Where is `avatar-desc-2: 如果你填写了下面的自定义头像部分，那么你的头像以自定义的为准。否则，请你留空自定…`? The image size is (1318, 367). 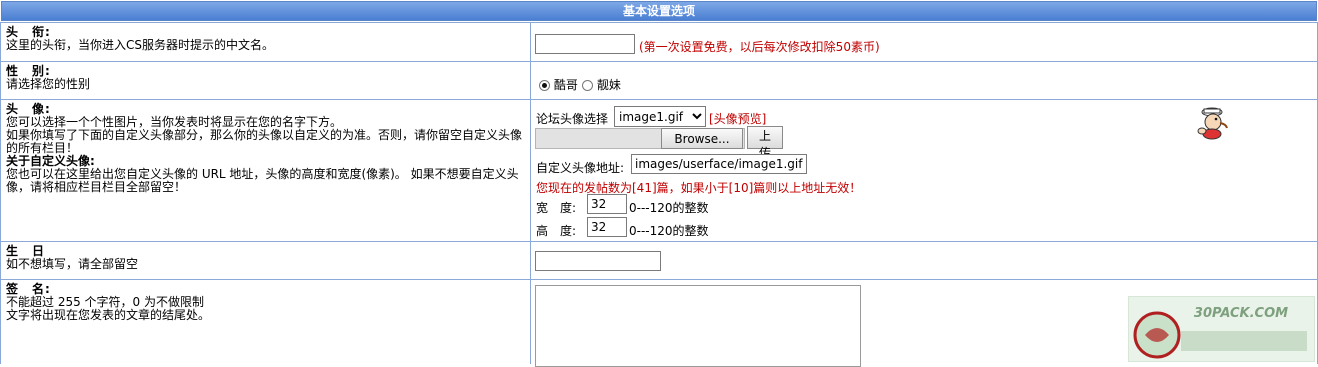 avatar-desc-2: 如果你填写了下面的自定义头像部分，那么你的头像以自定义的为准。否则，请你留空自定… is located at coordinates (264, 135).